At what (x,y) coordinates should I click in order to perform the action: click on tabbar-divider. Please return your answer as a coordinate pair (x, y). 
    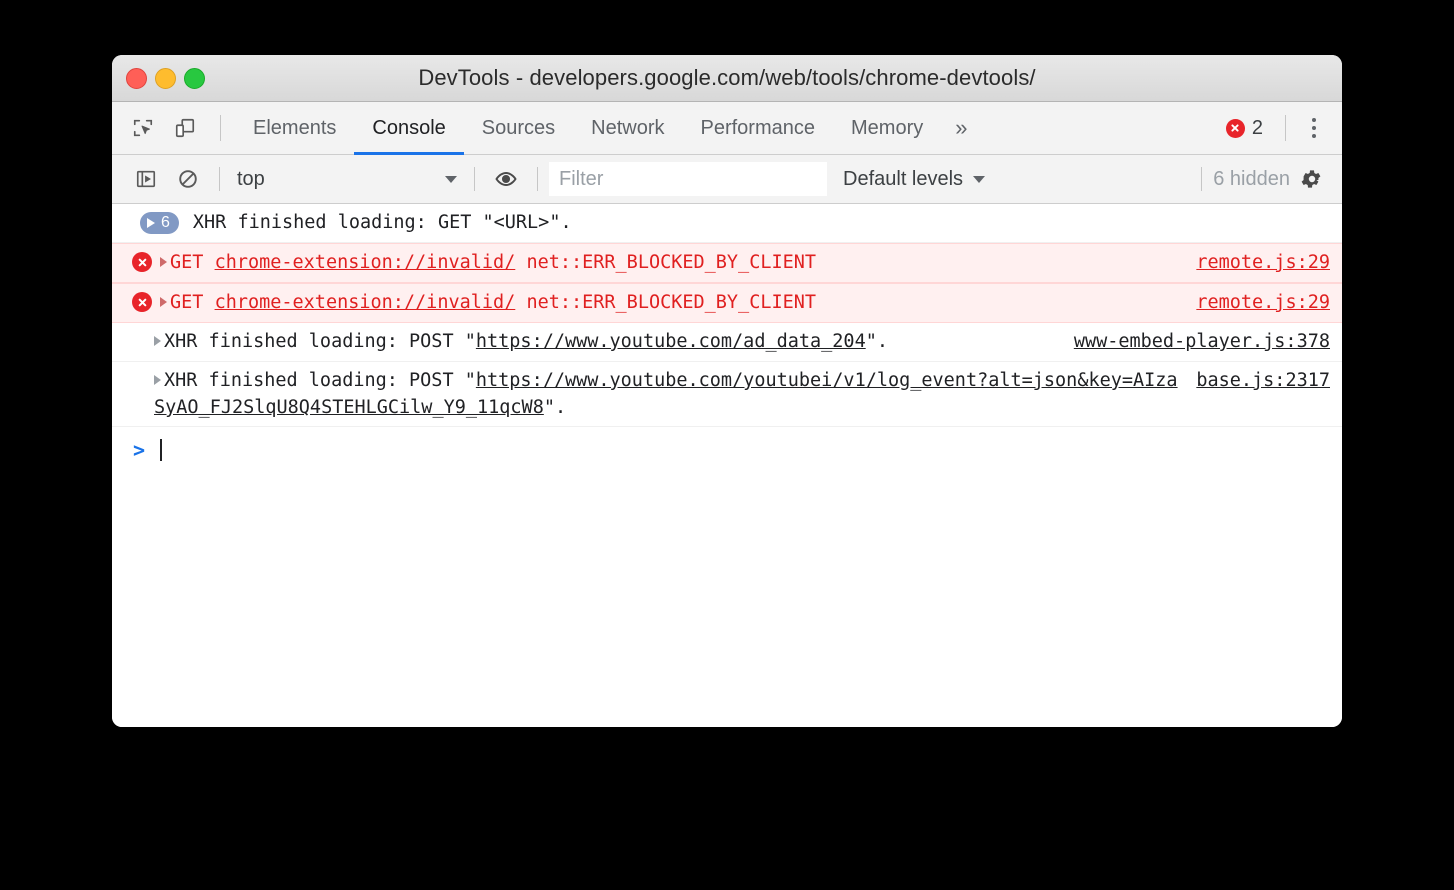
    Looking at the image, I should click on (220, 128).